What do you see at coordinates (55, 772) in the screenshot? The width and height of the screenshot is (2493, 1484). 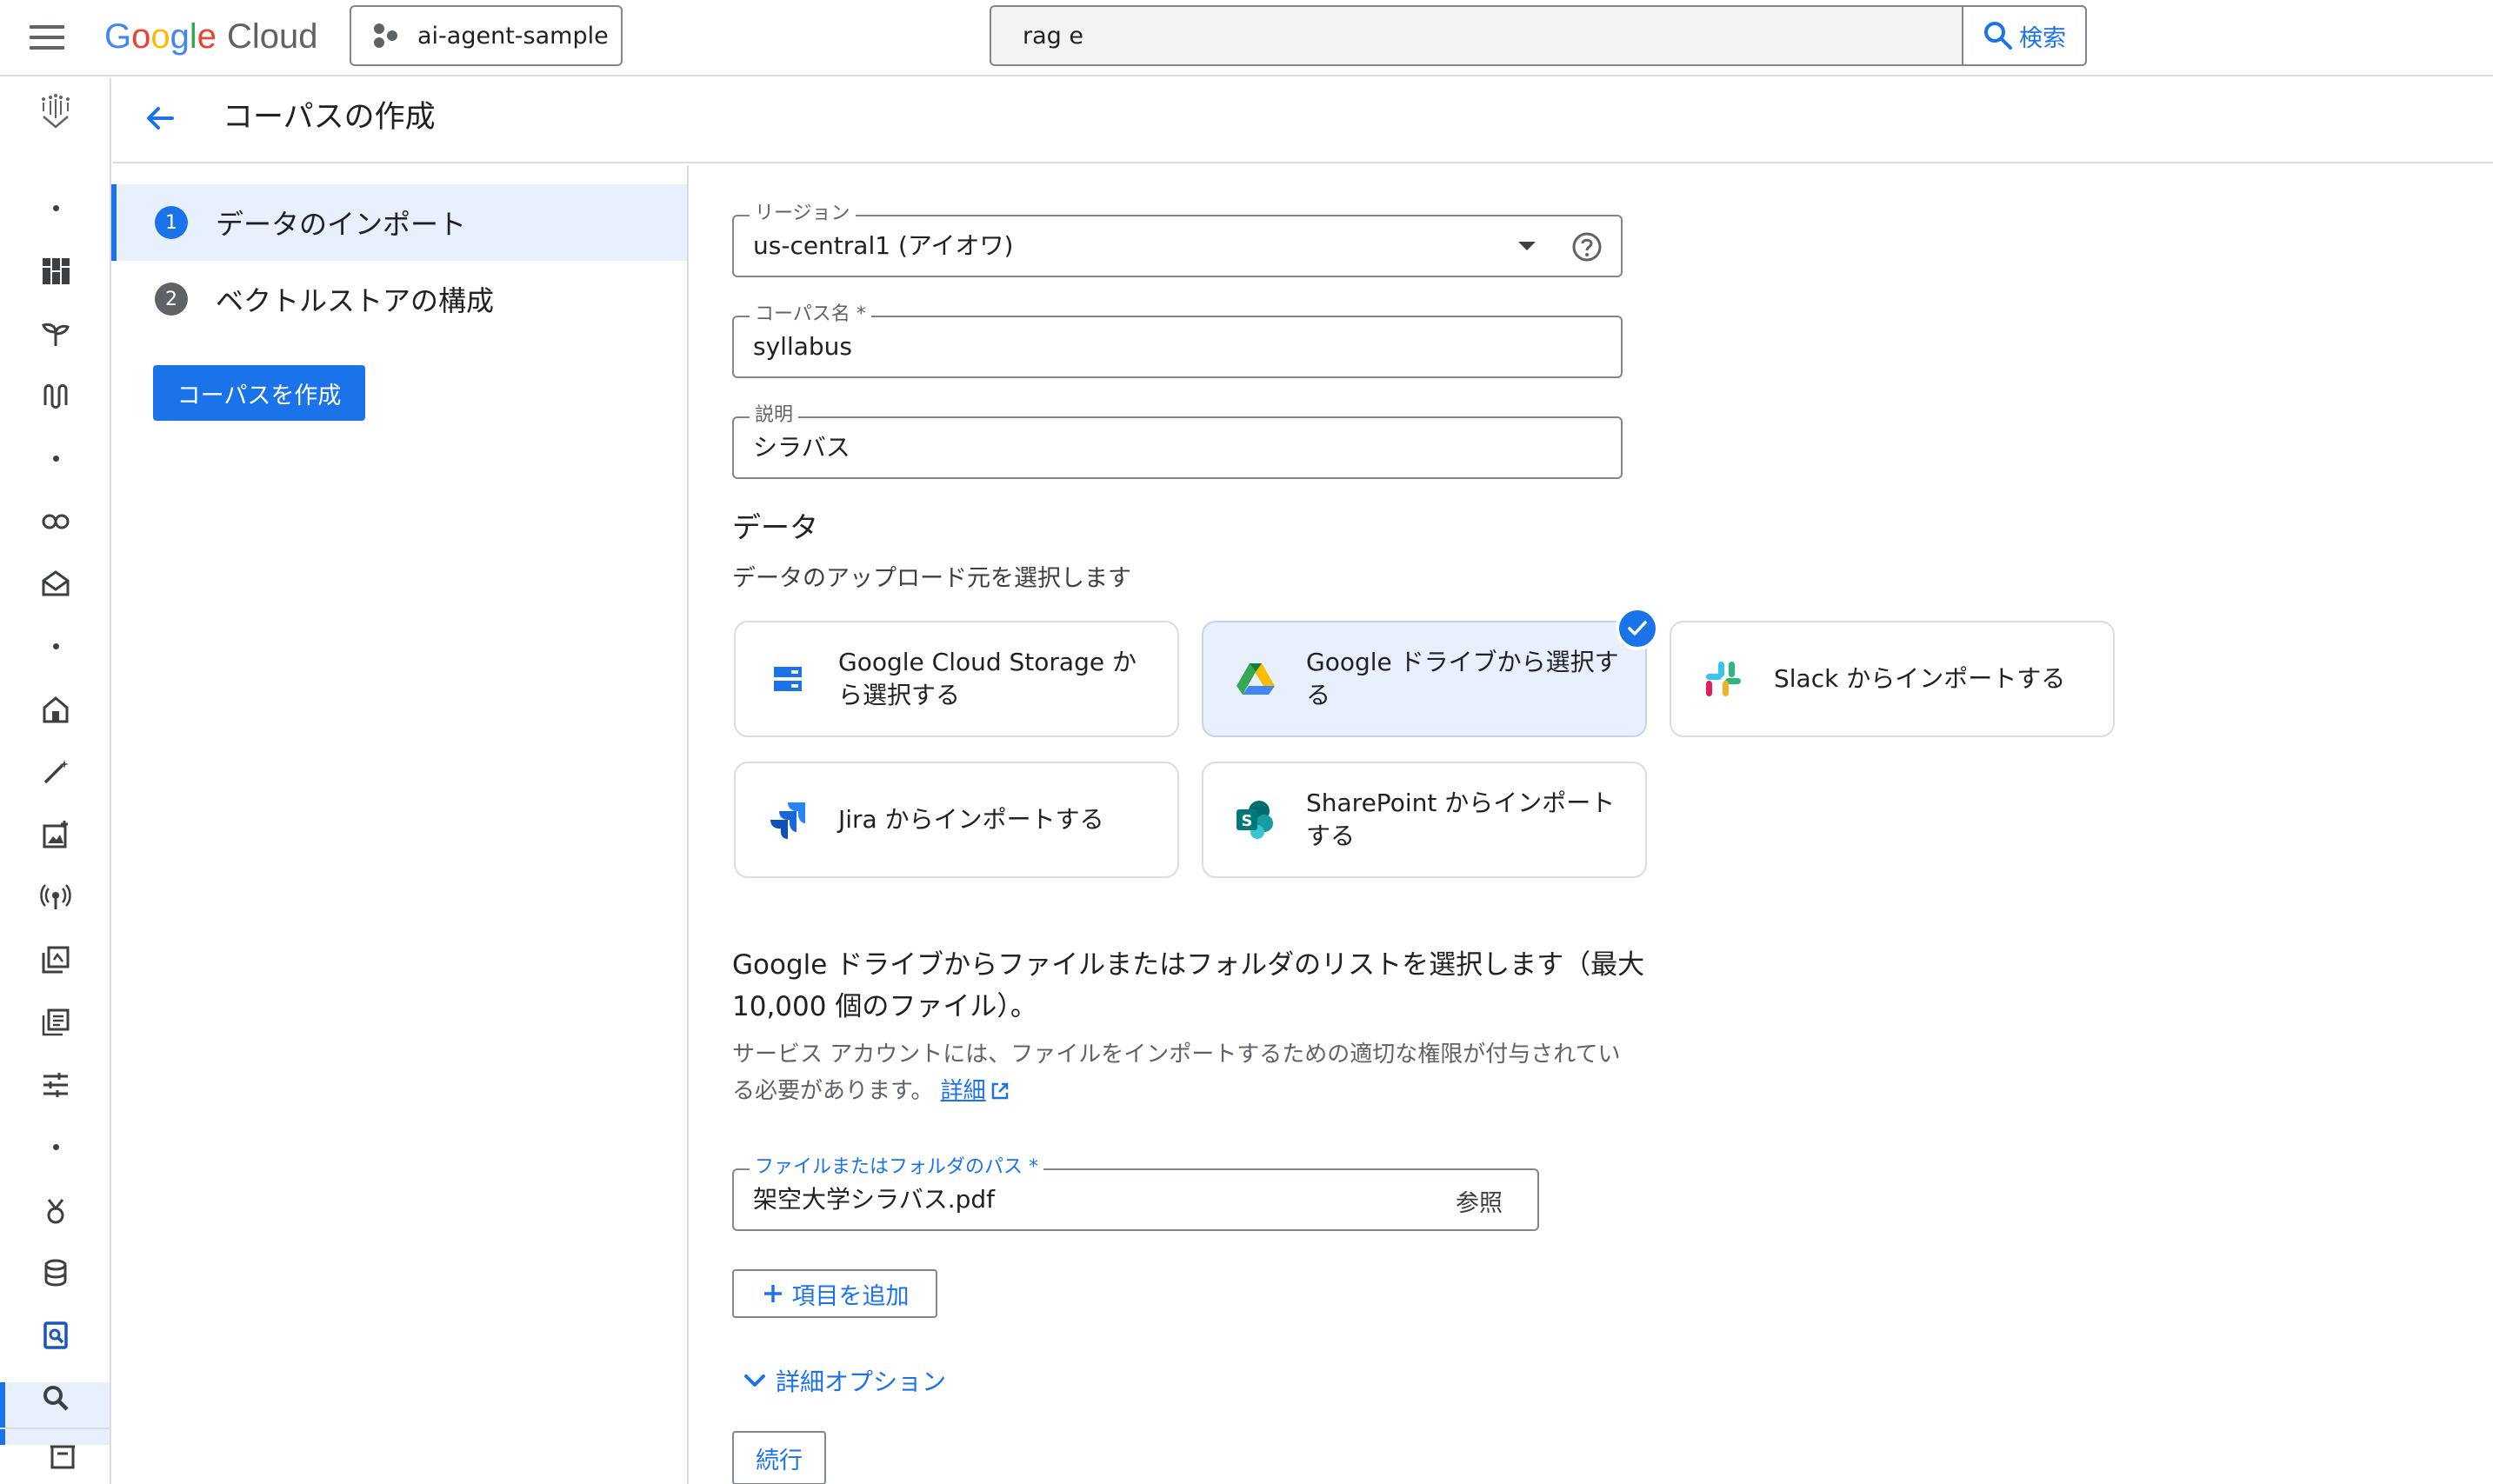 I see `magic-wand-icon` at bounding box center [55, 772].